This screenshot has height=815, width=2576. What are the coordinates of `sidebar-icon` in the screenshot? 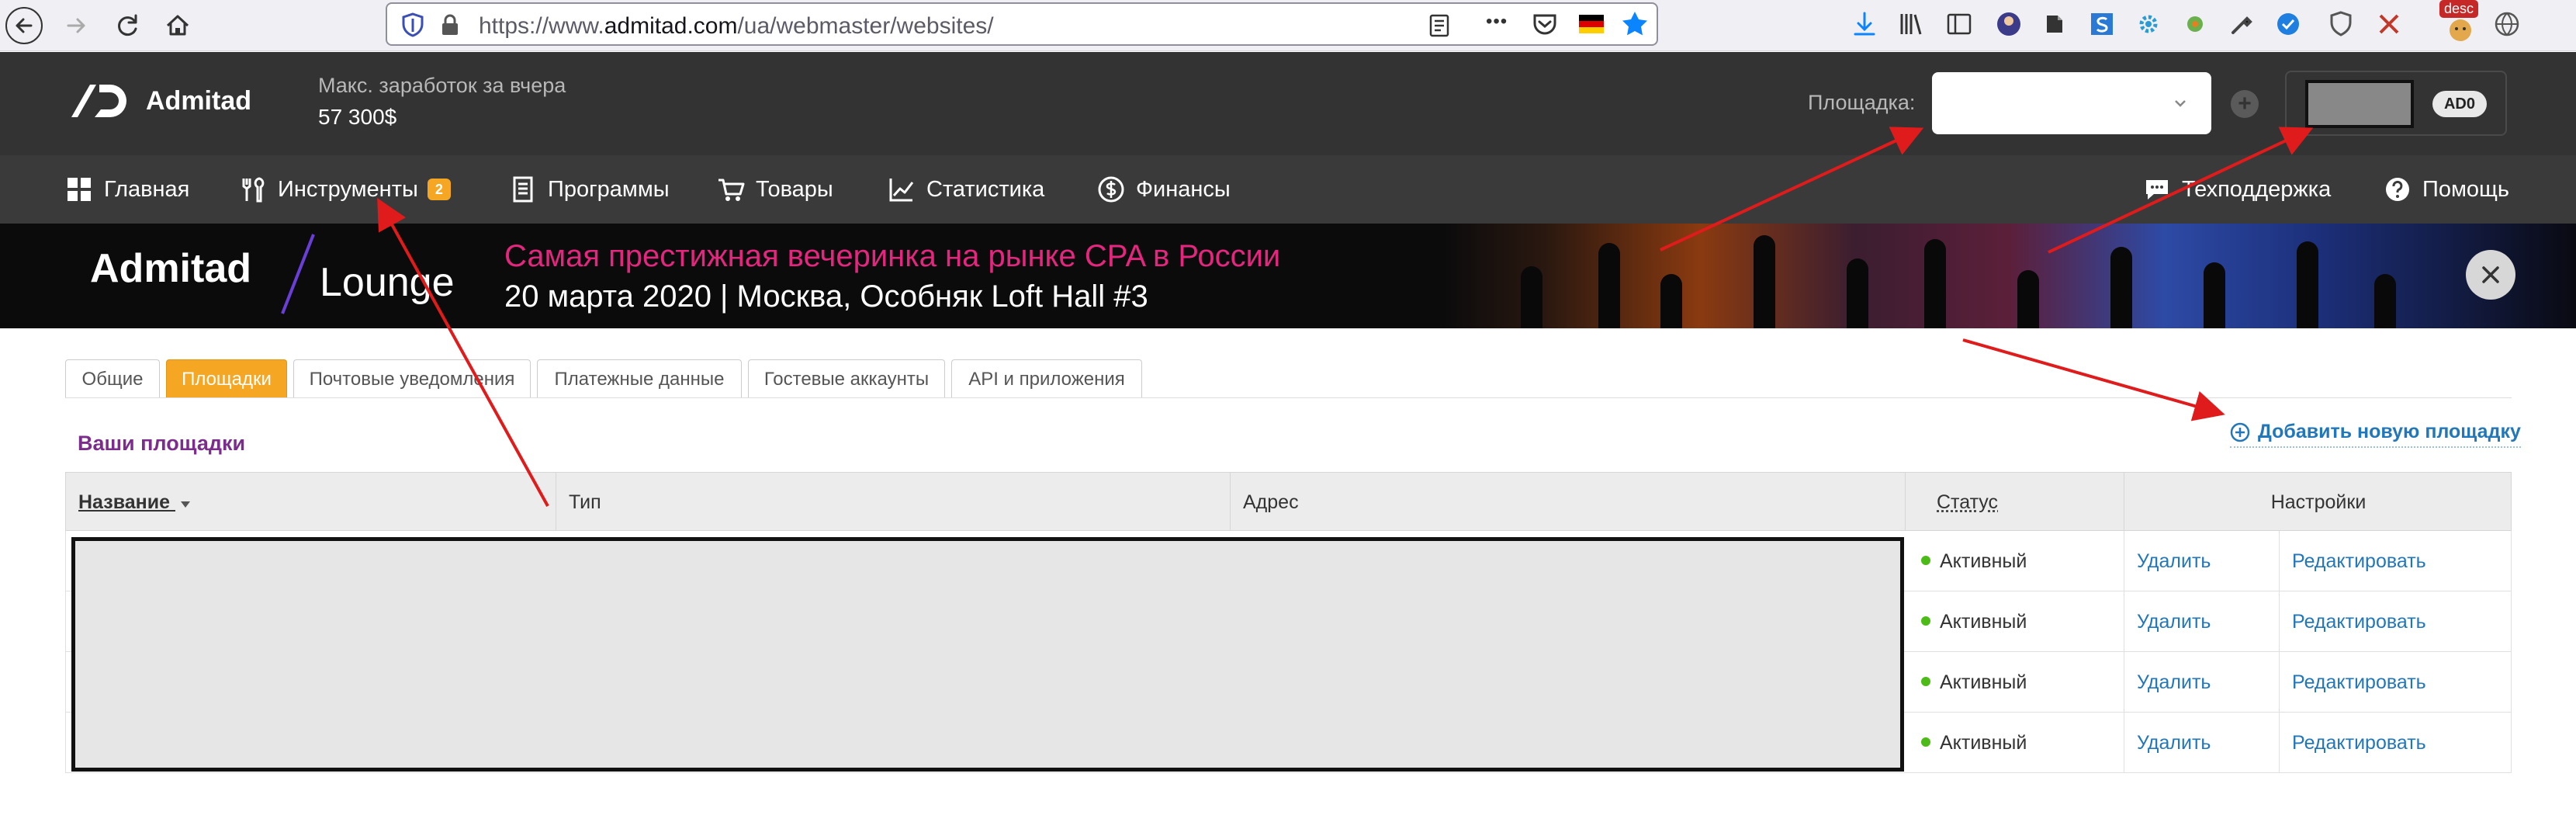 It's located at (1959, 24).